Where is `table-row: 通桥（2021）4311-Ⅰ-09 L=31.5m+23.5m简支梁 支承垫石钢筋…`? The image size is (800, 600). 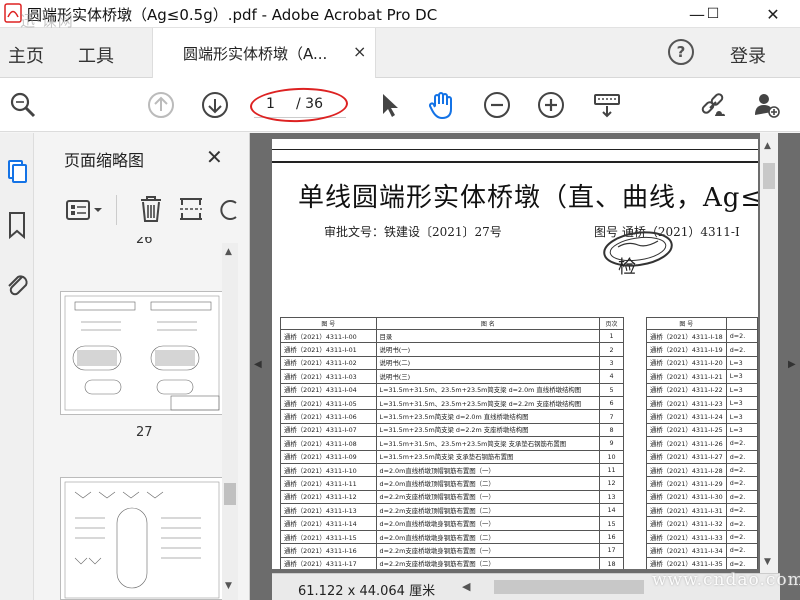
table-row: 通桥（2021）4311-Ⅰ-09 L=31.5m+23.5m简支梁 支承垫石钢筋… is located at coordinates (452, 456).